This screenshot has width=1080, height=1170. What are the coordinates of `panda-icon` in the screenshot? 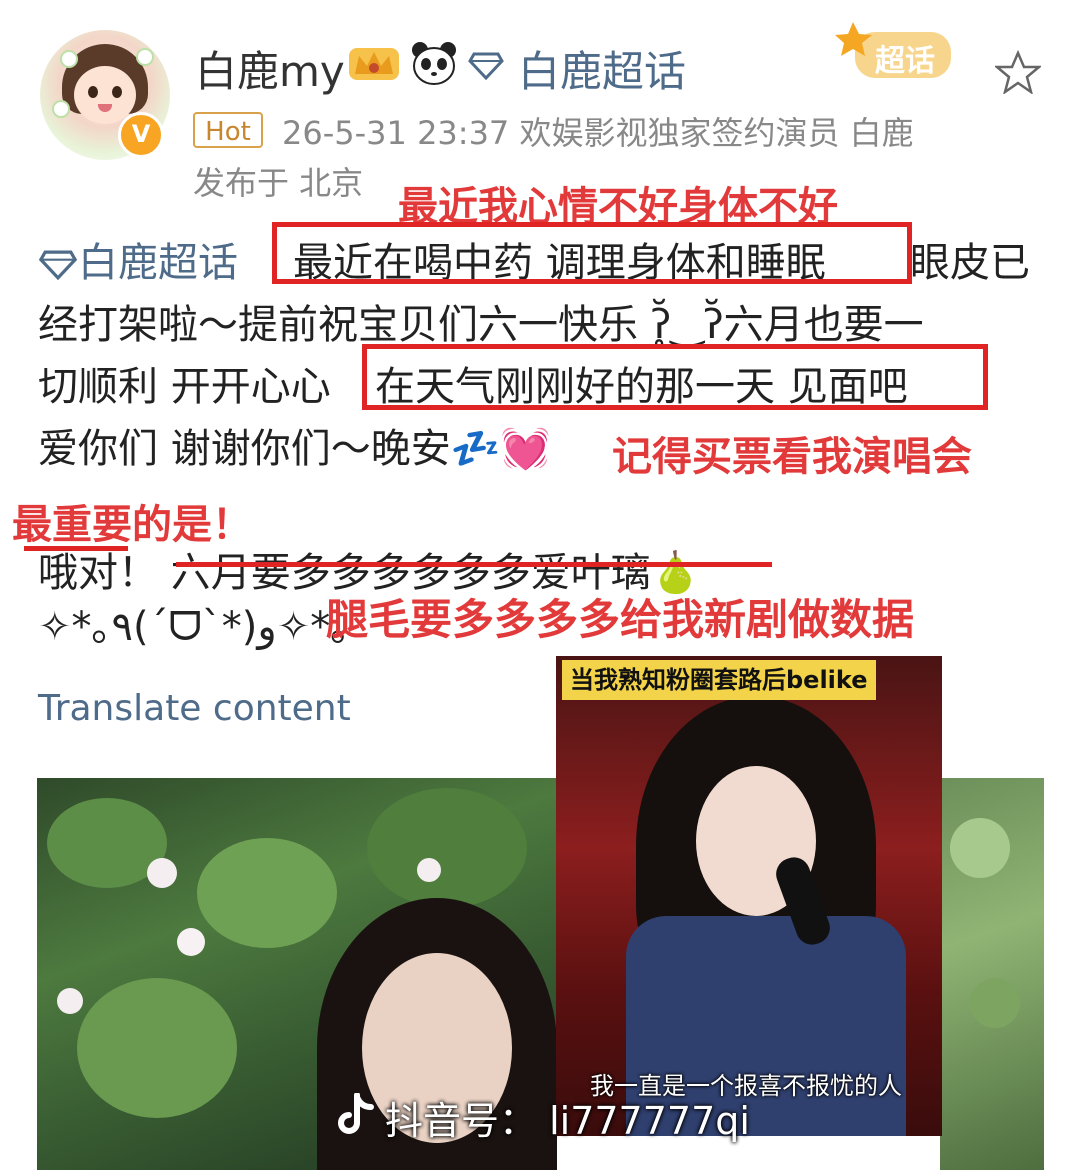 It's located at (434, 63).